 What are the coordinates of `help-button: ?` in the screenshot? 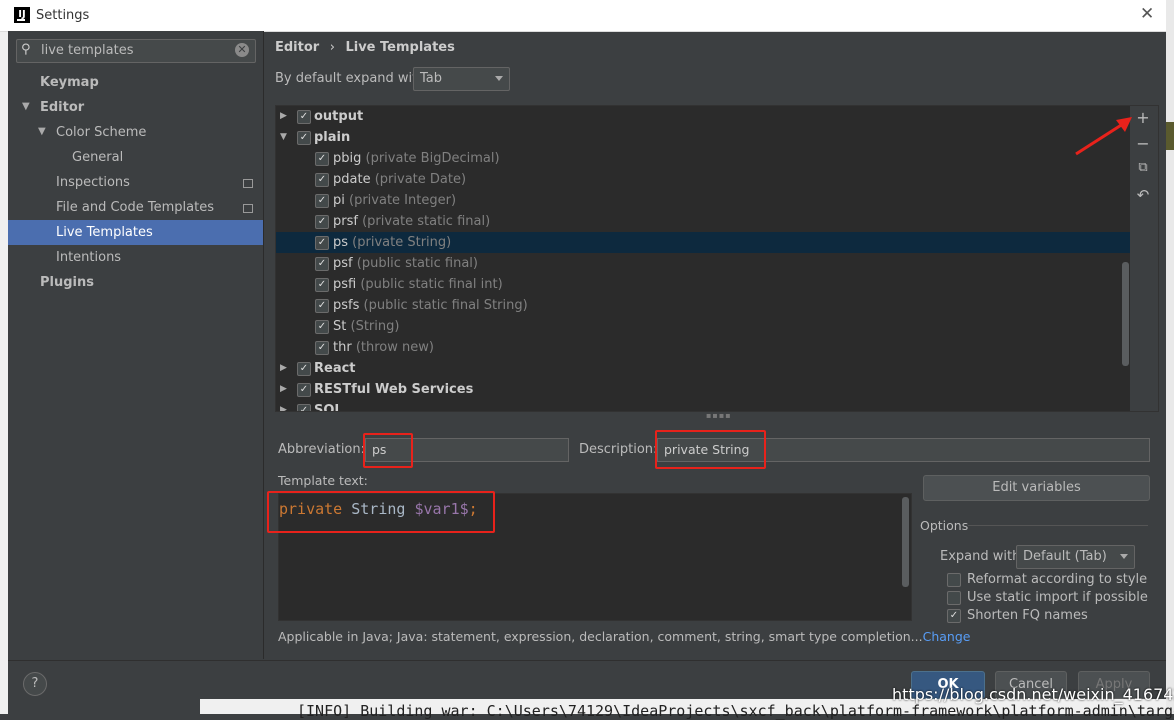 It's located at (35, 684).